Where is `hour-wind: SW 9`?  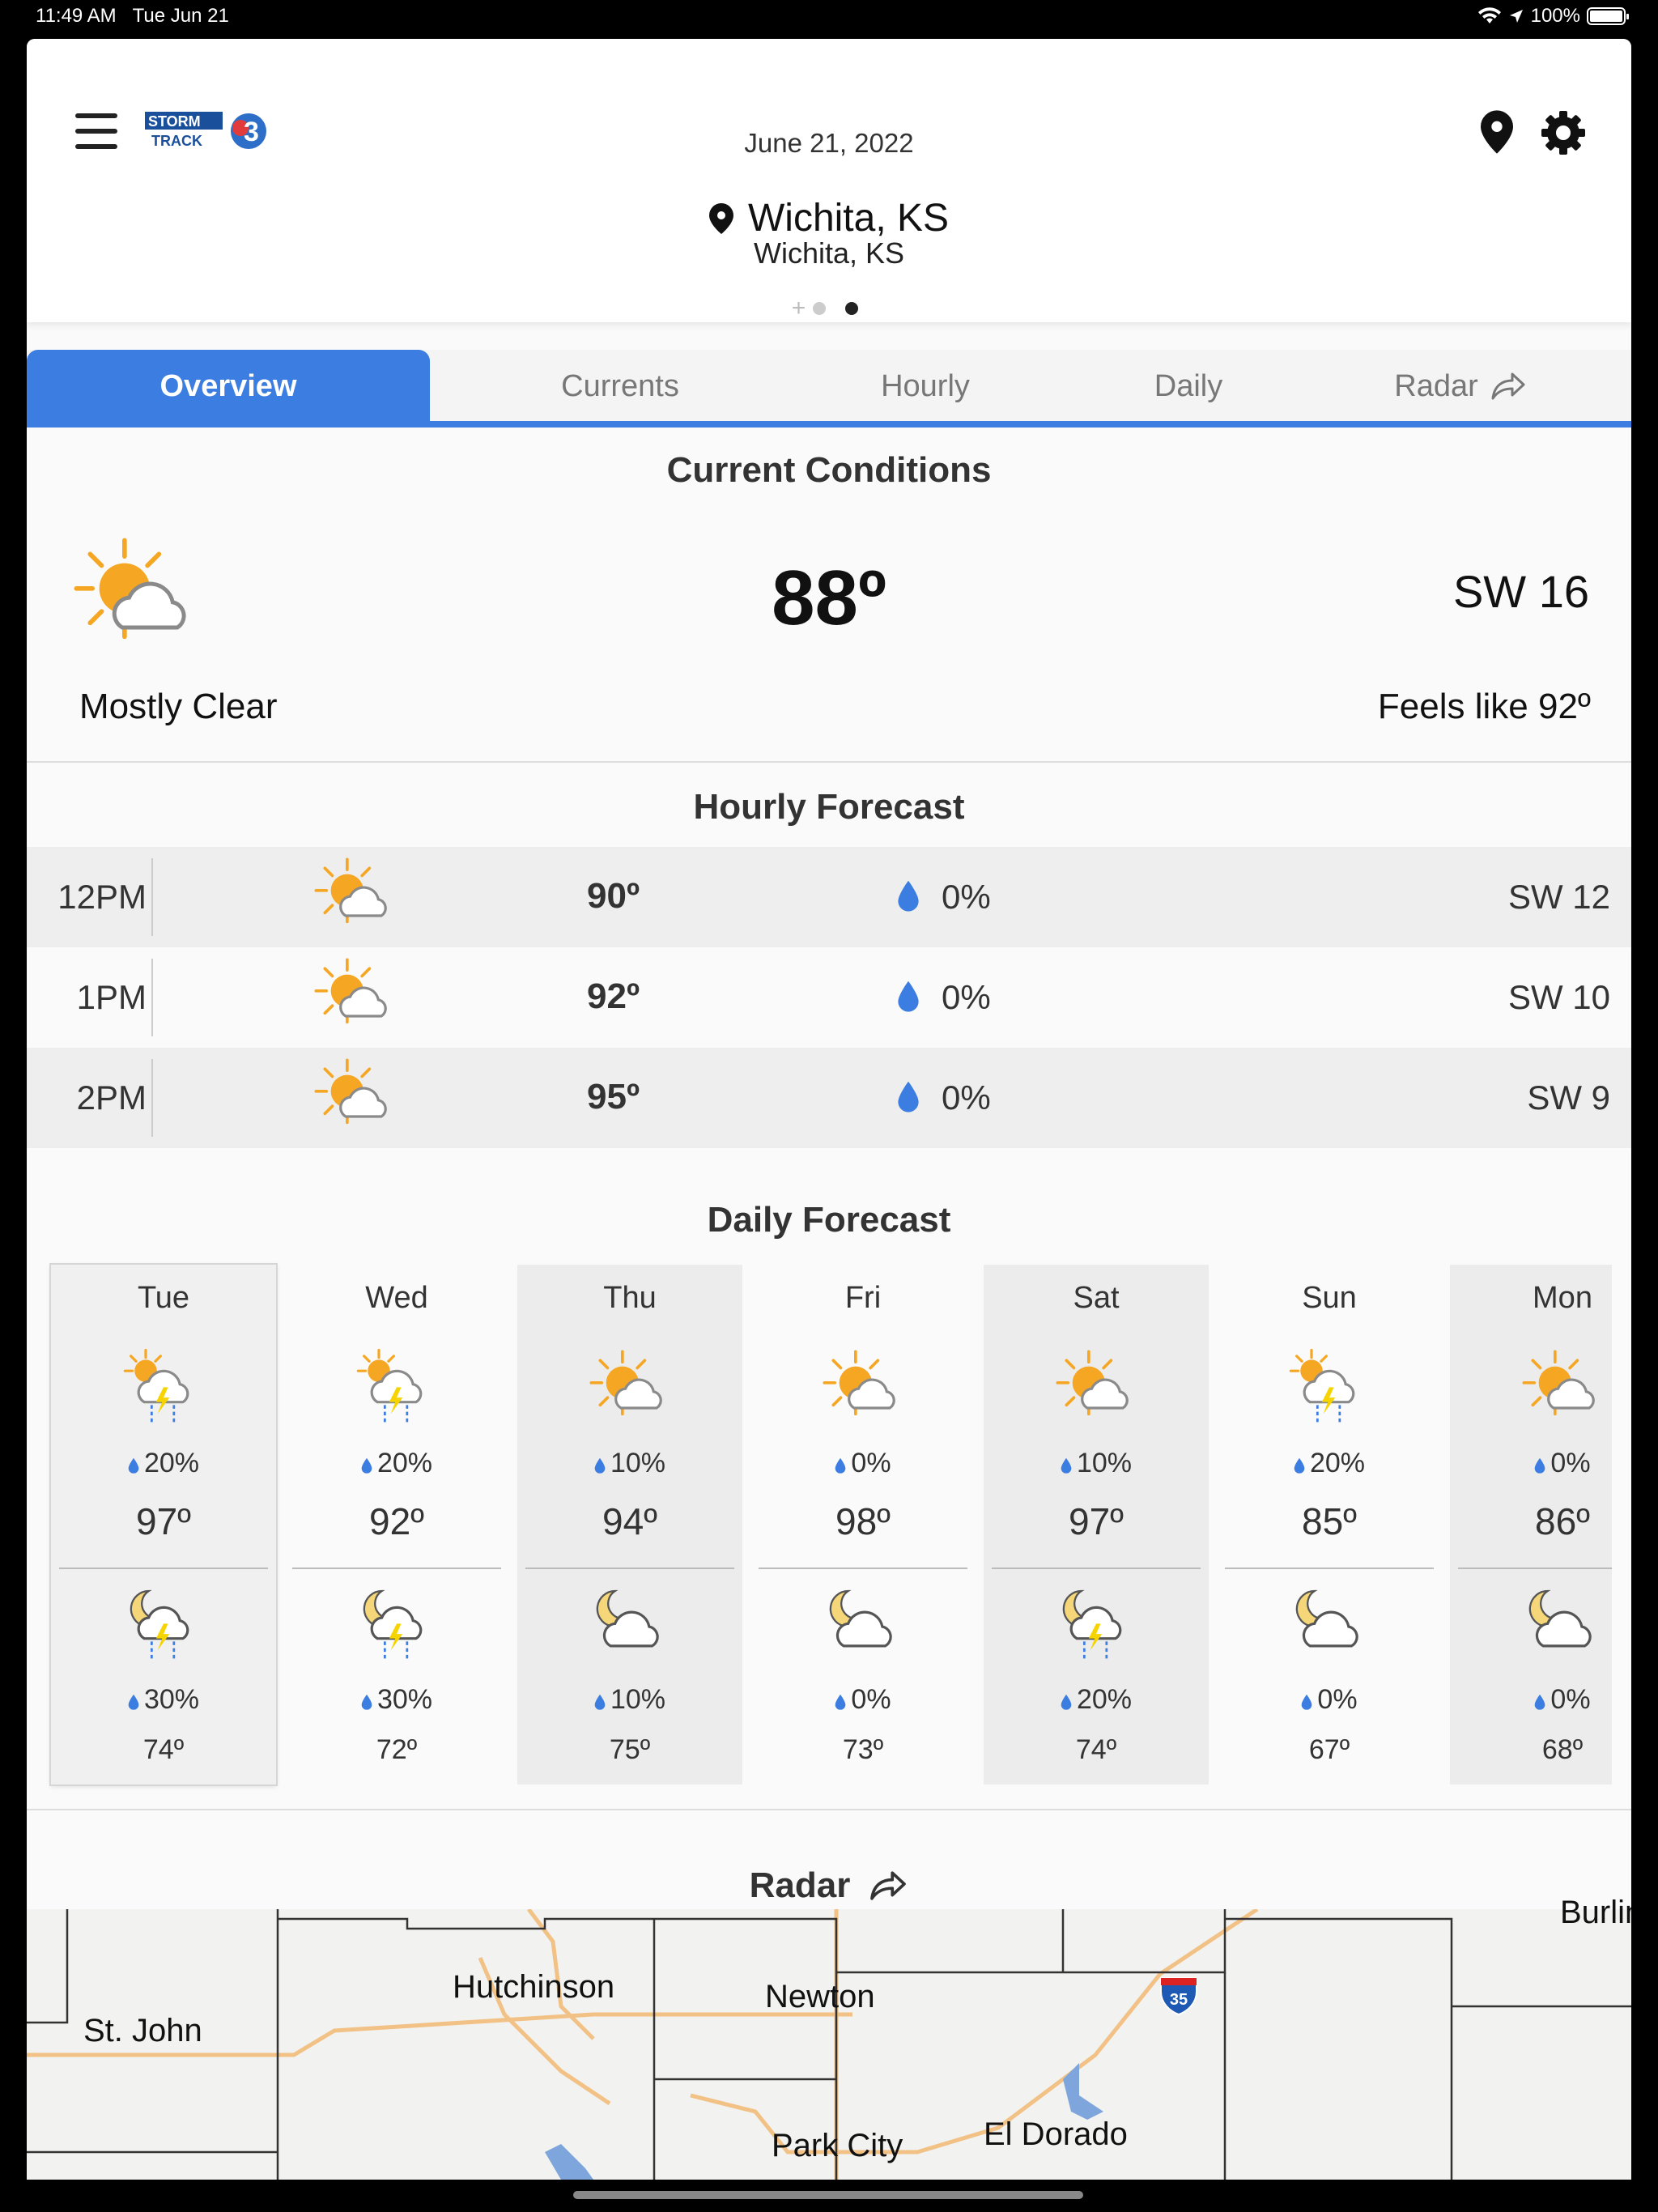
hour-wind: SW 9 is located at coordinates (1568, 1097).